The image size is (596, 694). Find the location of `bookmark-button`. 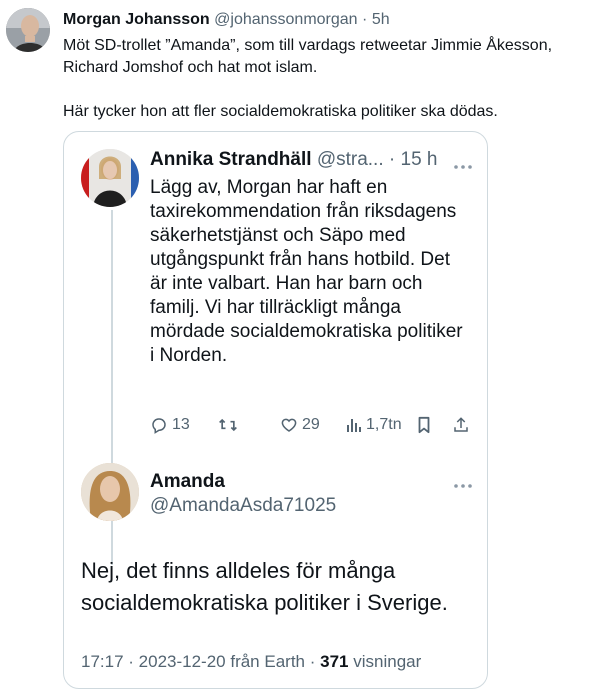

bookmark-button is located at coordinates (424, 425).